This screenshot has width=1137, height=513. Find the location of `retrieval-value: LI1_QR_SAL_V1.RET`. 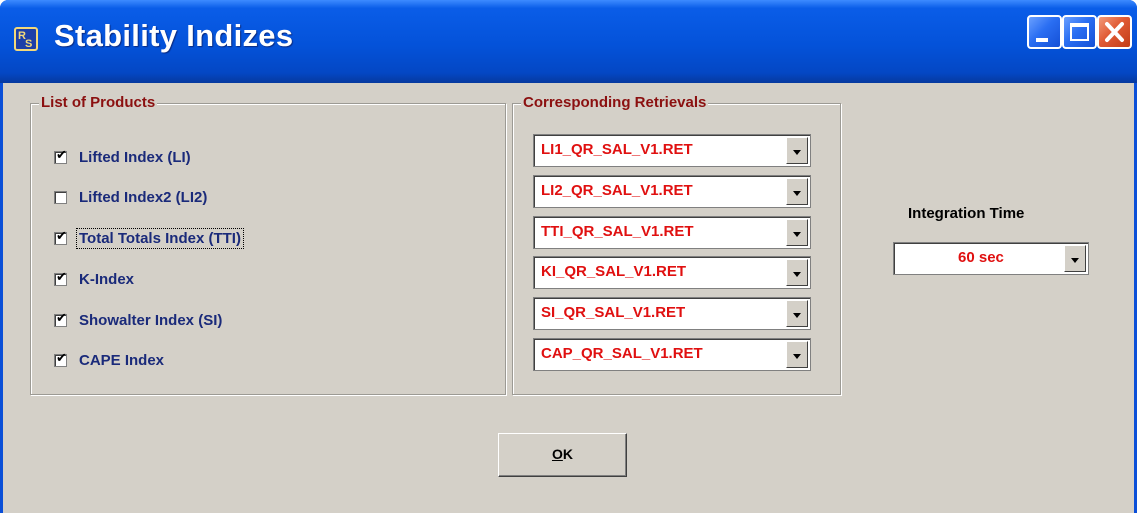

retrieval-value: LI1_QR_SAL_V1.RET is located at coordinates (617, 149).